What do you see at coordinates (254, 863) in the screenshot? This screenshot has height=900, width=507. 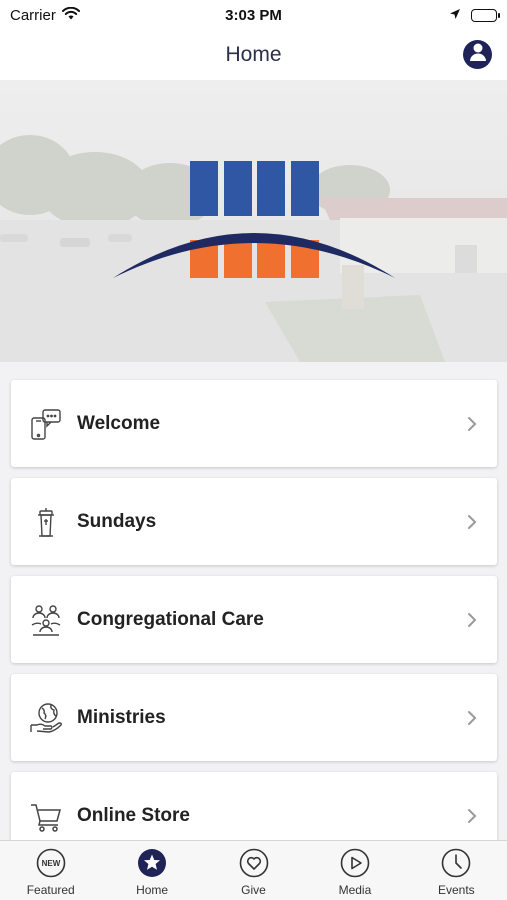 I see `heart-icon` at bounding box center [254, 863].